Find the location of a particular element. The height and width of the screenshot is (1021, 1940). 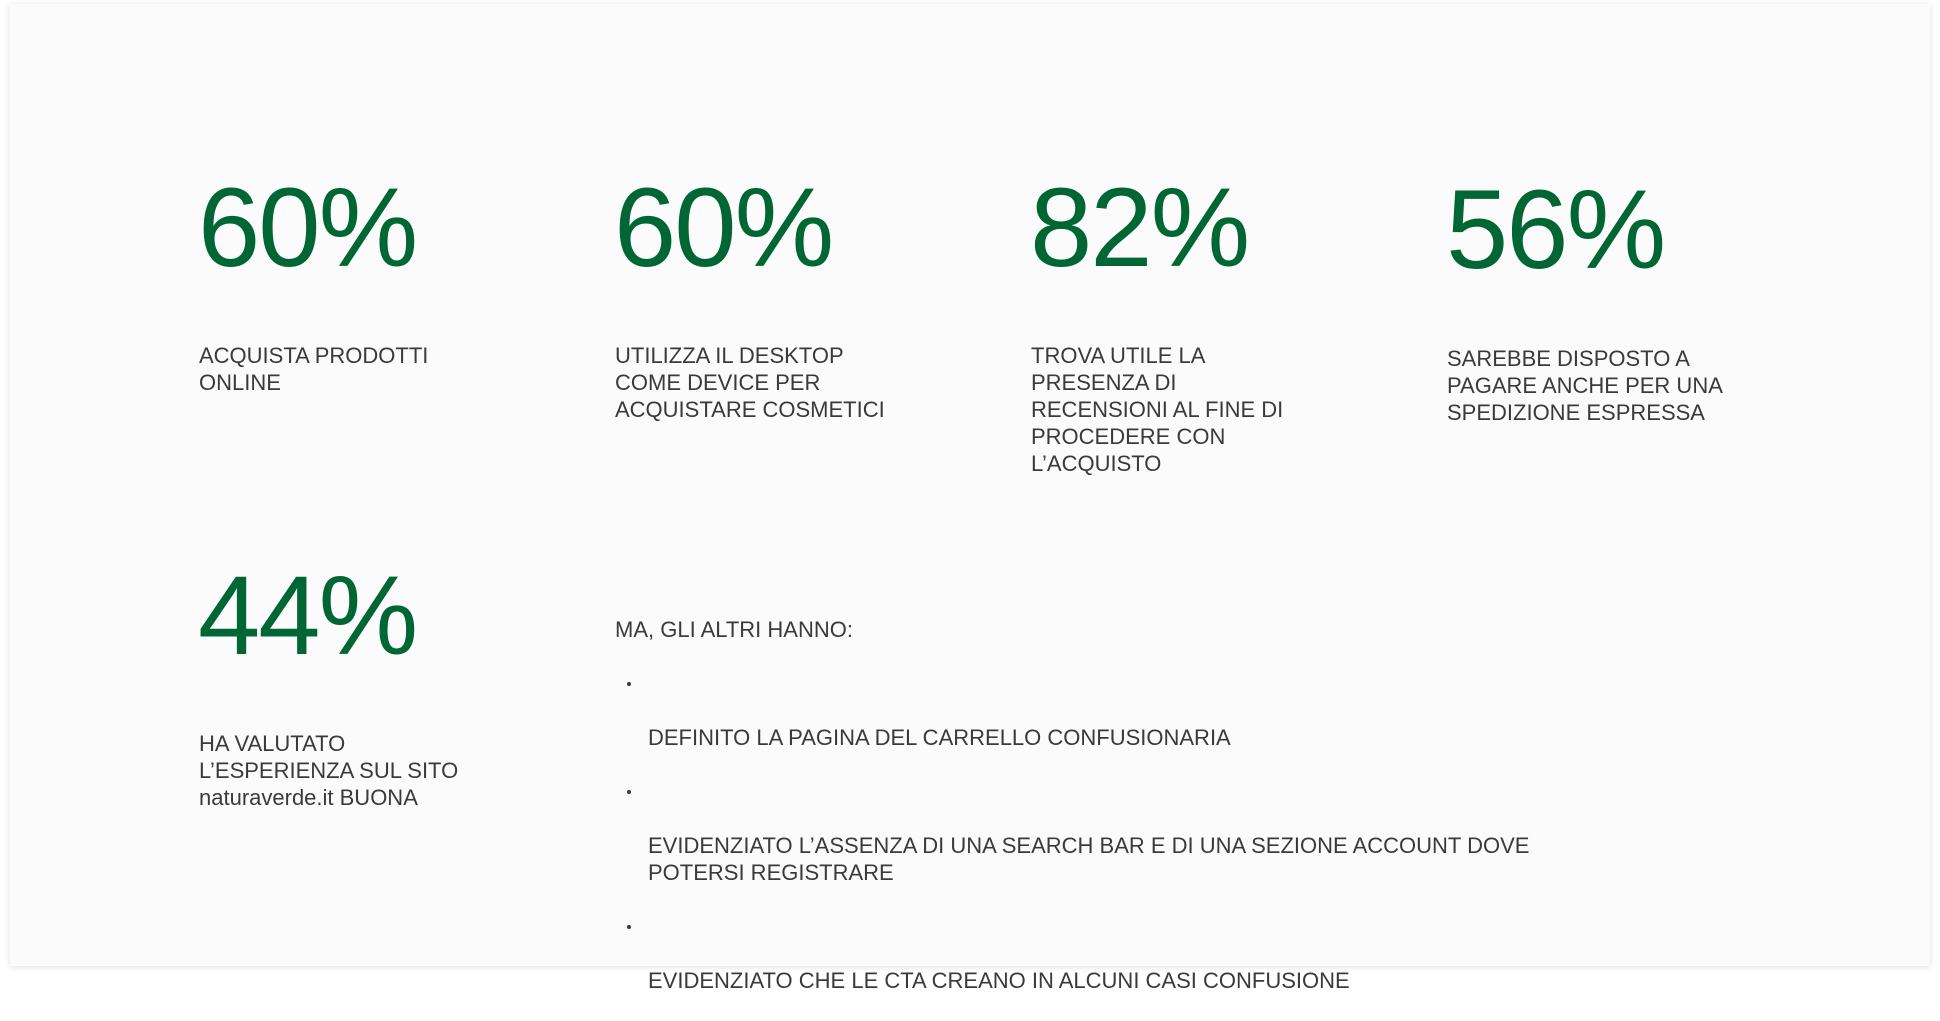

stat-express-shipping: 56% is located at coordinates (1556, 229).